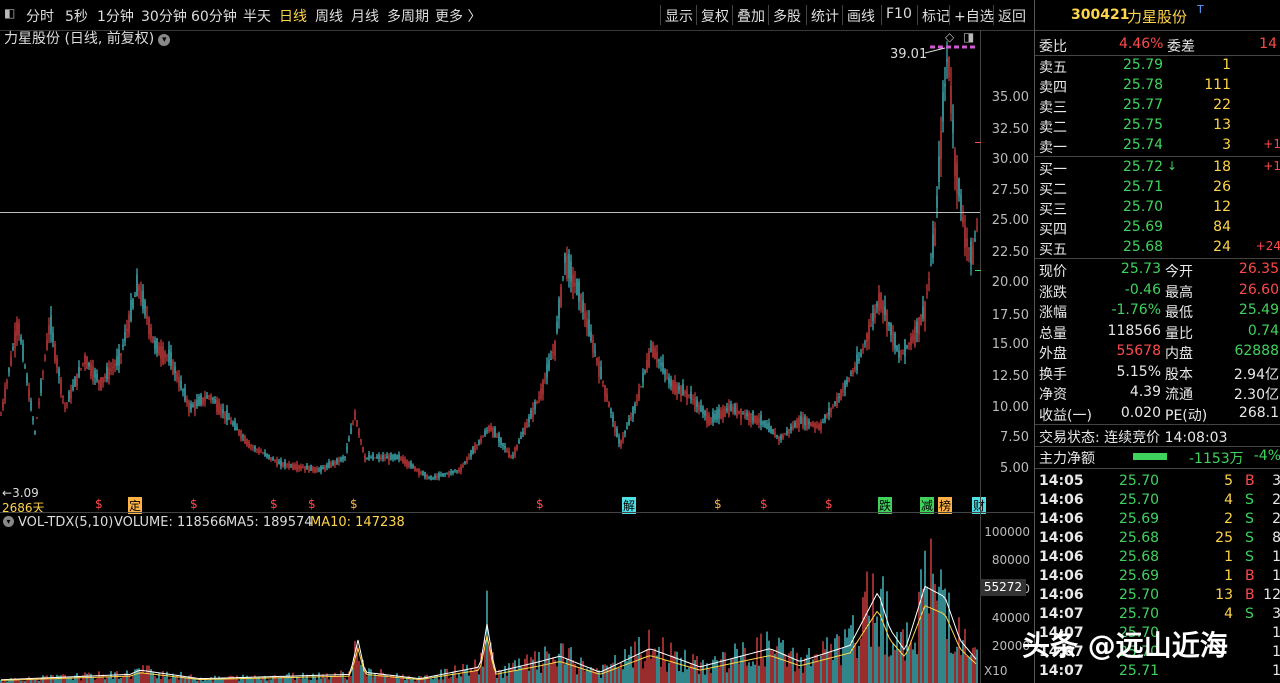  Describe the element at coordinates (968, 37) in the screenshot. I see `layout-icon: ◨` at that location.